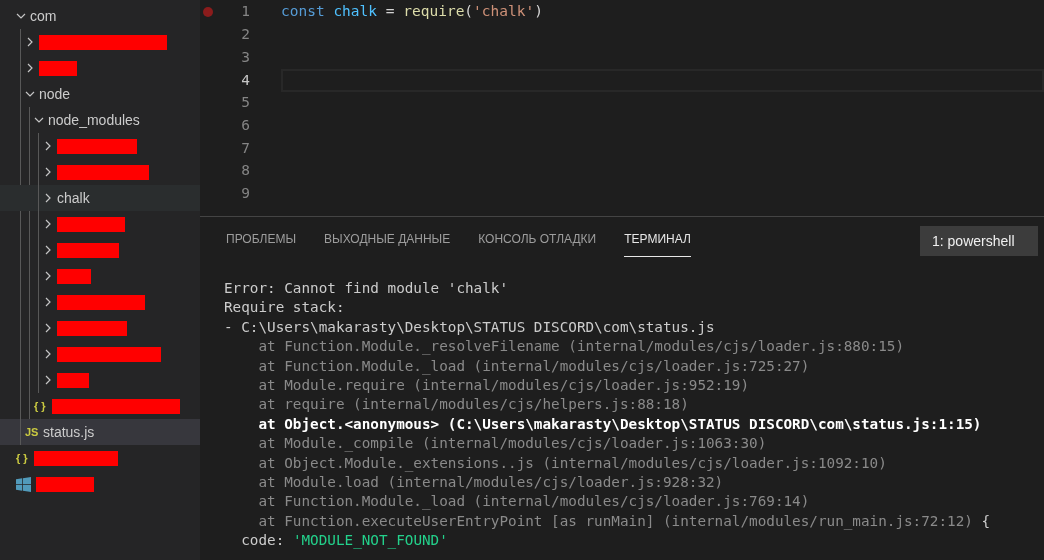  I want to click on panel-tab: ВЫХОДНЫЕ ДАННЫЕ, so click(387, 241).